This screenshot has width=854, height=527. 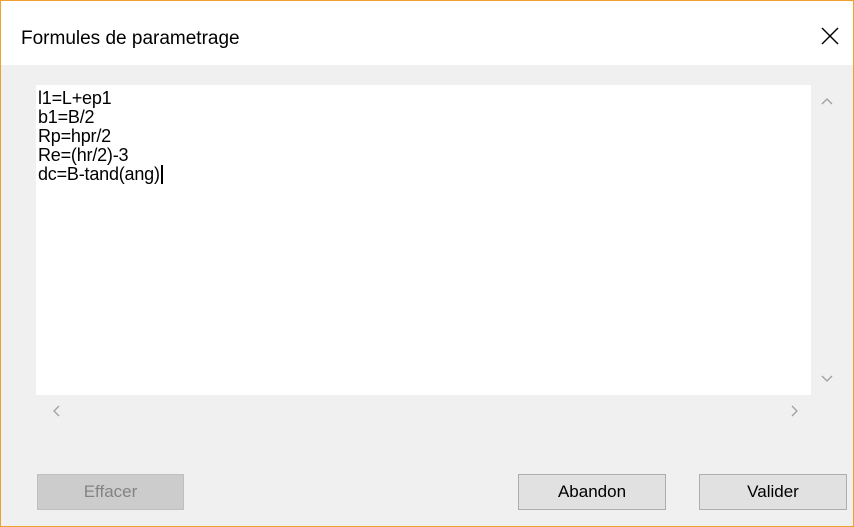 I want to click on formula-line: l1=L+ep1, so click(x=75, y=98).